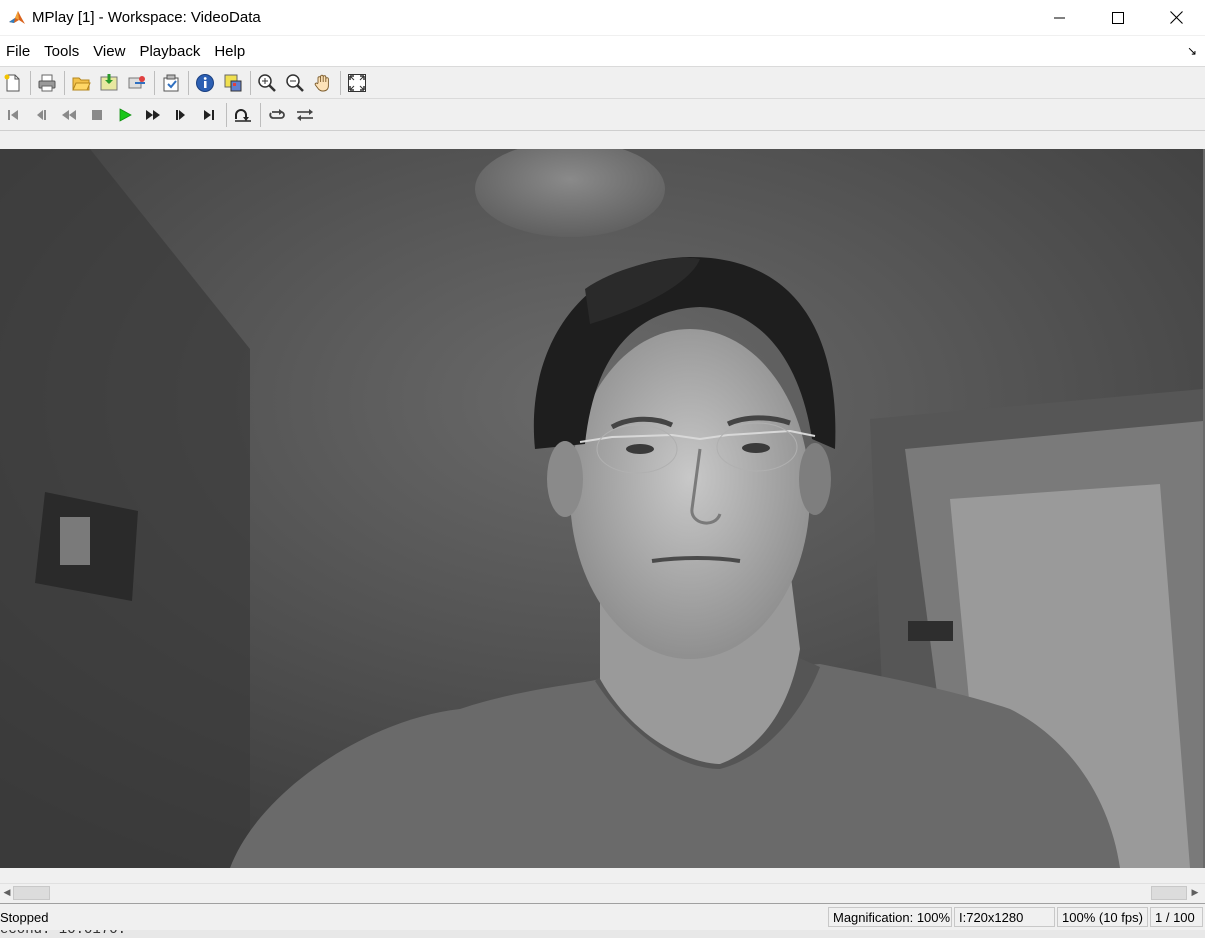 The image size is (1205, 938). I want to click on menu-file: File, so click(19, 51).